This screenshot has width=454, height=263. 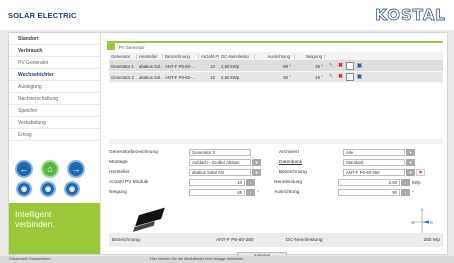 What do you see at coordinates (220, 162) in the screenshot?
I see `montage-select: Aufdach - Großer Abstan` at bounding box center [220, 162].